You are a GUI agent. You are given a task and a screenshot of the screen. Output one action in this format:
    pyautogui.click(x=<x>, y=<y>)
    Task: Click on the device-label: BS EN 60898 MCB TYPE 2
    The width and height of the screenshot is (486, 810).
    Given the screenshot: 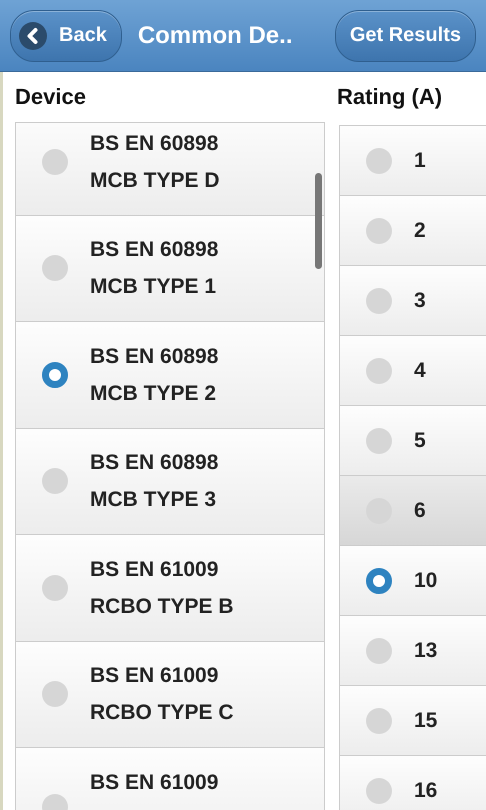 What is the action you would take?
    pyautogui.click(x=154, y=375)
    